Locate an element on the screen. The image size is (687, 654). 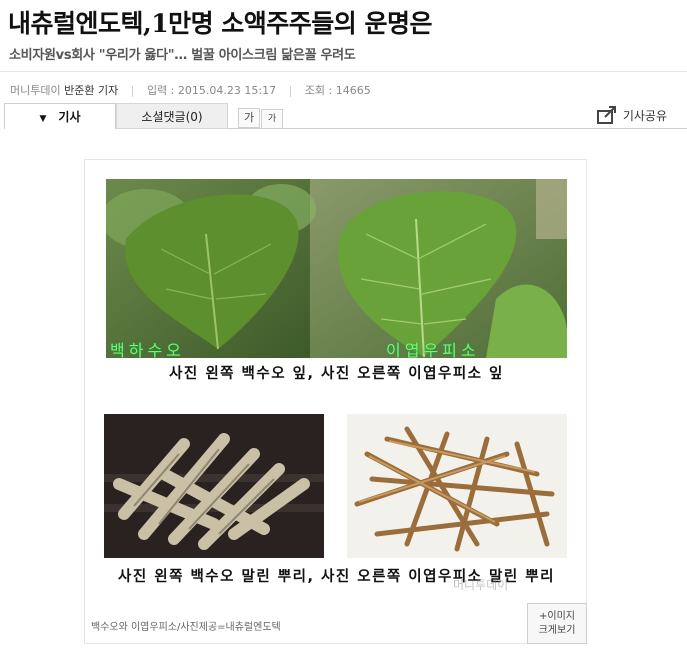
font-larger-button: 가 is located at coordinates (249, 118).